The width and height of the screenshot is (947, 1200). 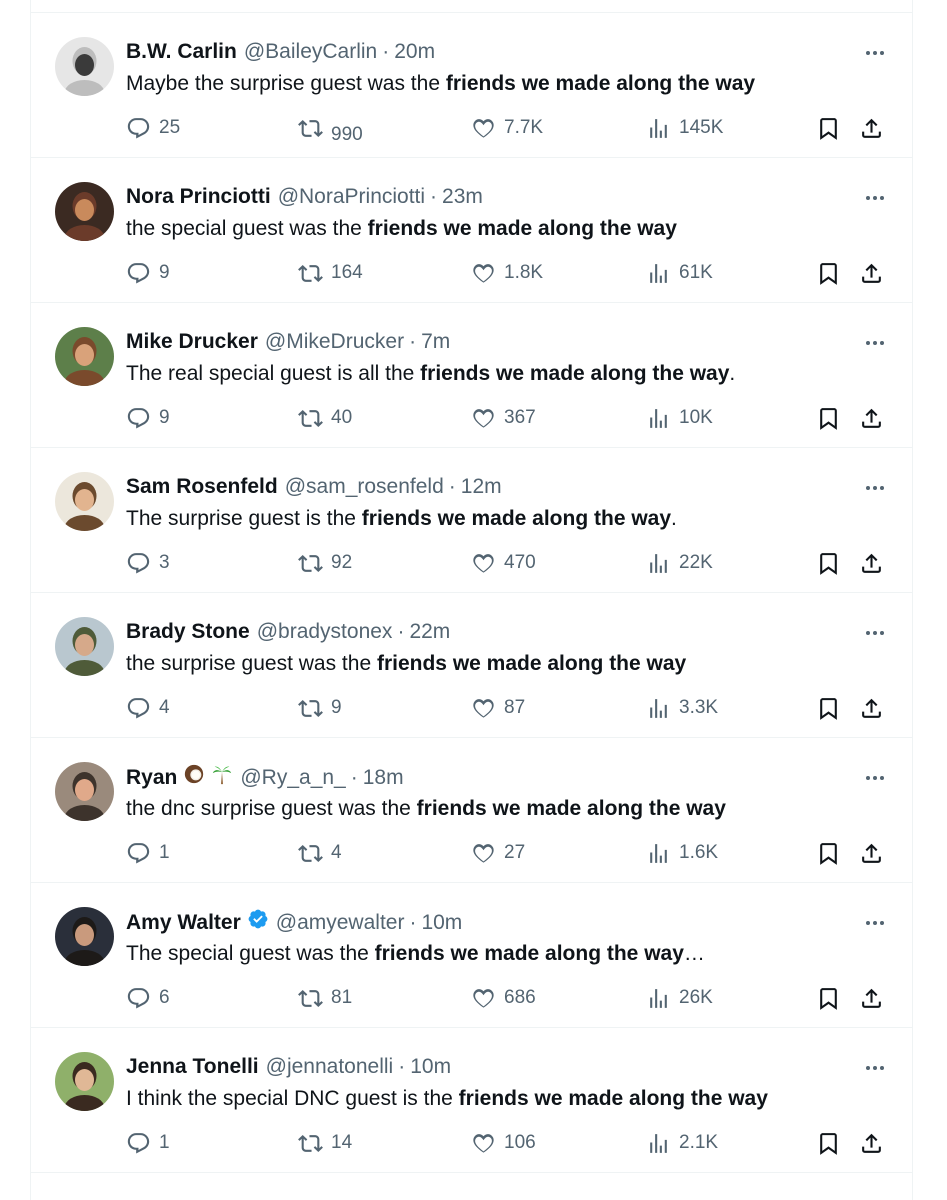 What do you see at coordinates (222, 774) in the screenshot?
I see `palm-tree-emoji` at bounding box center [222, 774].